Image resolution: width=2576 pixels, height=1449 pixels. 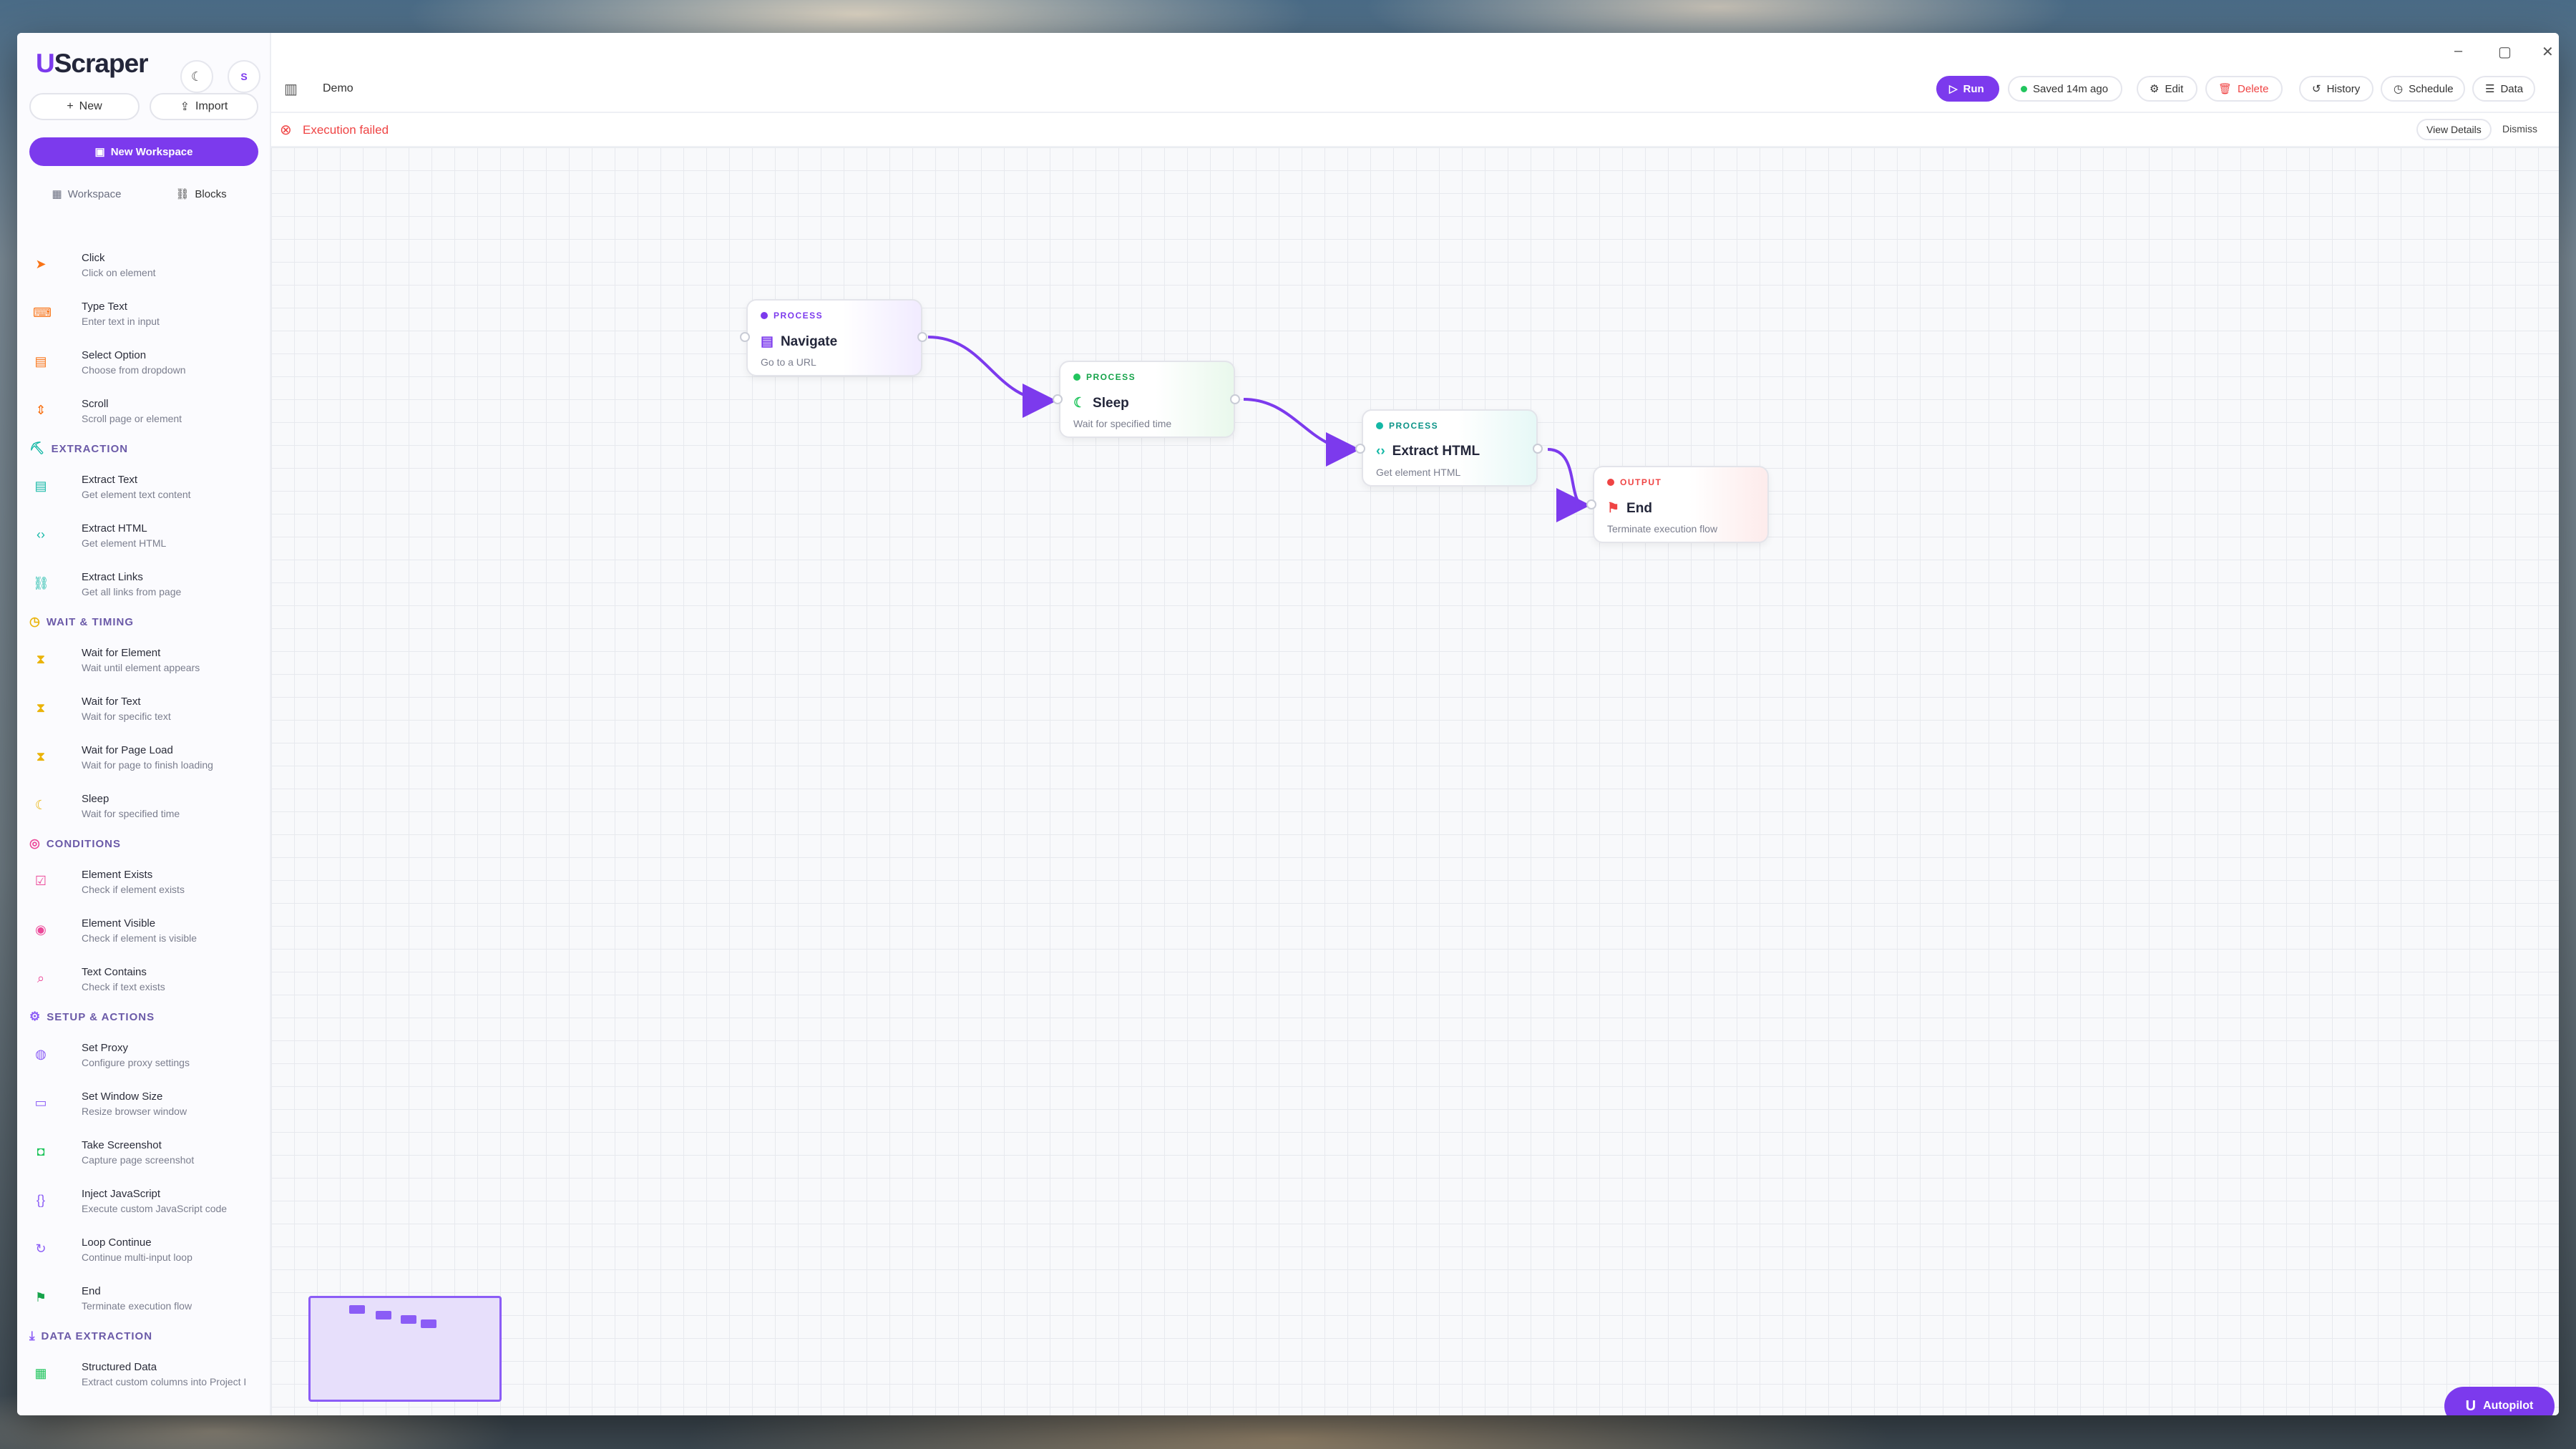 I want to click on maximize-icon: ▢, so click(x=2505, y=52).